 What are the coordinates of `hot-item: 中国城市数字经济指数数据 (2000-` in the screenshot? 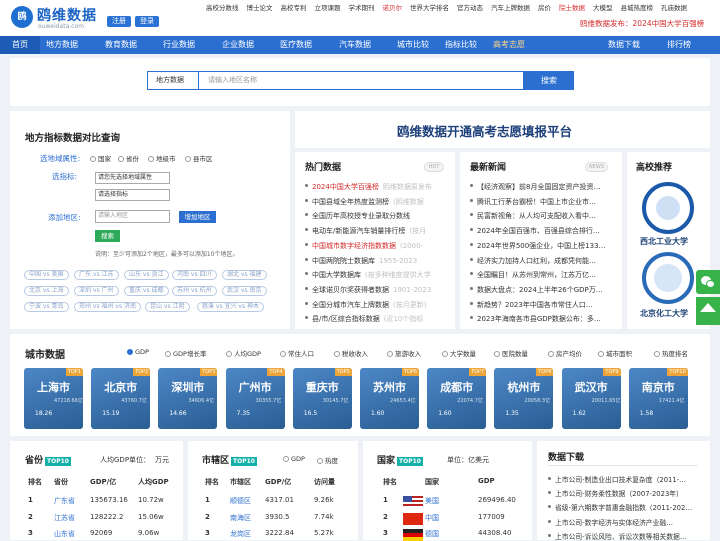 It's located at (364, 246).